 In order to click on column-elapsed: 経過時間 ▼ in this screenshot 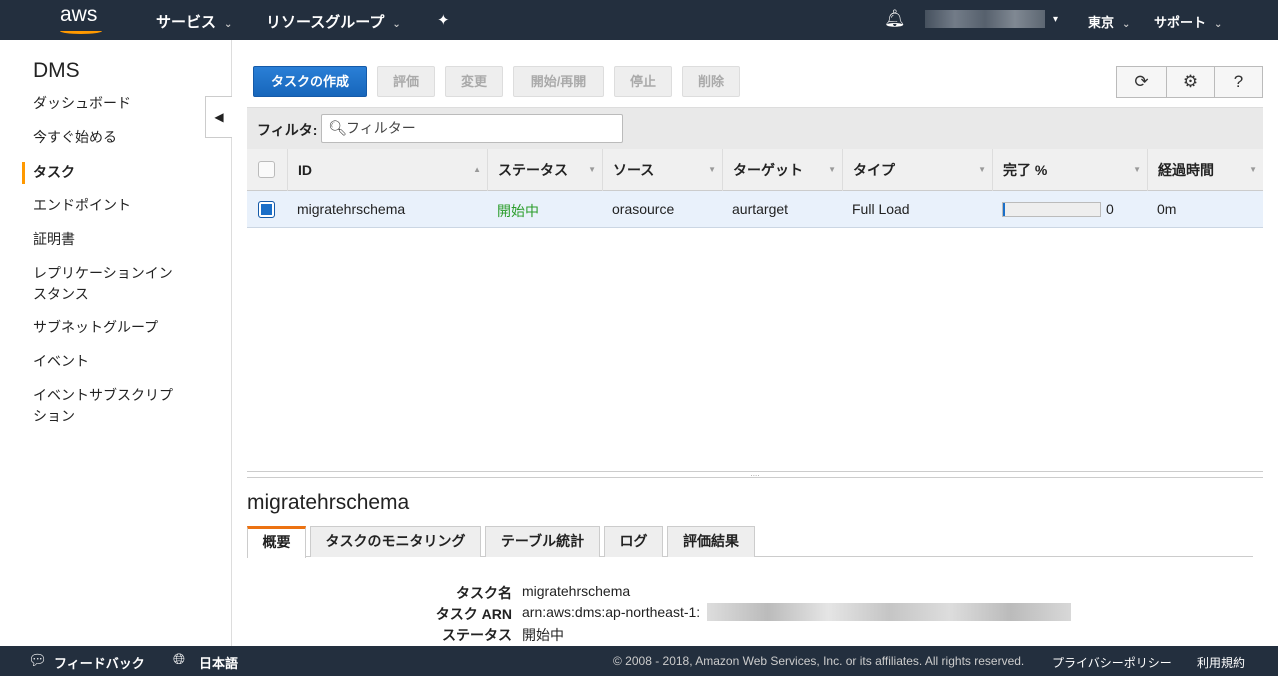, I will do `click(1205, 170)`.